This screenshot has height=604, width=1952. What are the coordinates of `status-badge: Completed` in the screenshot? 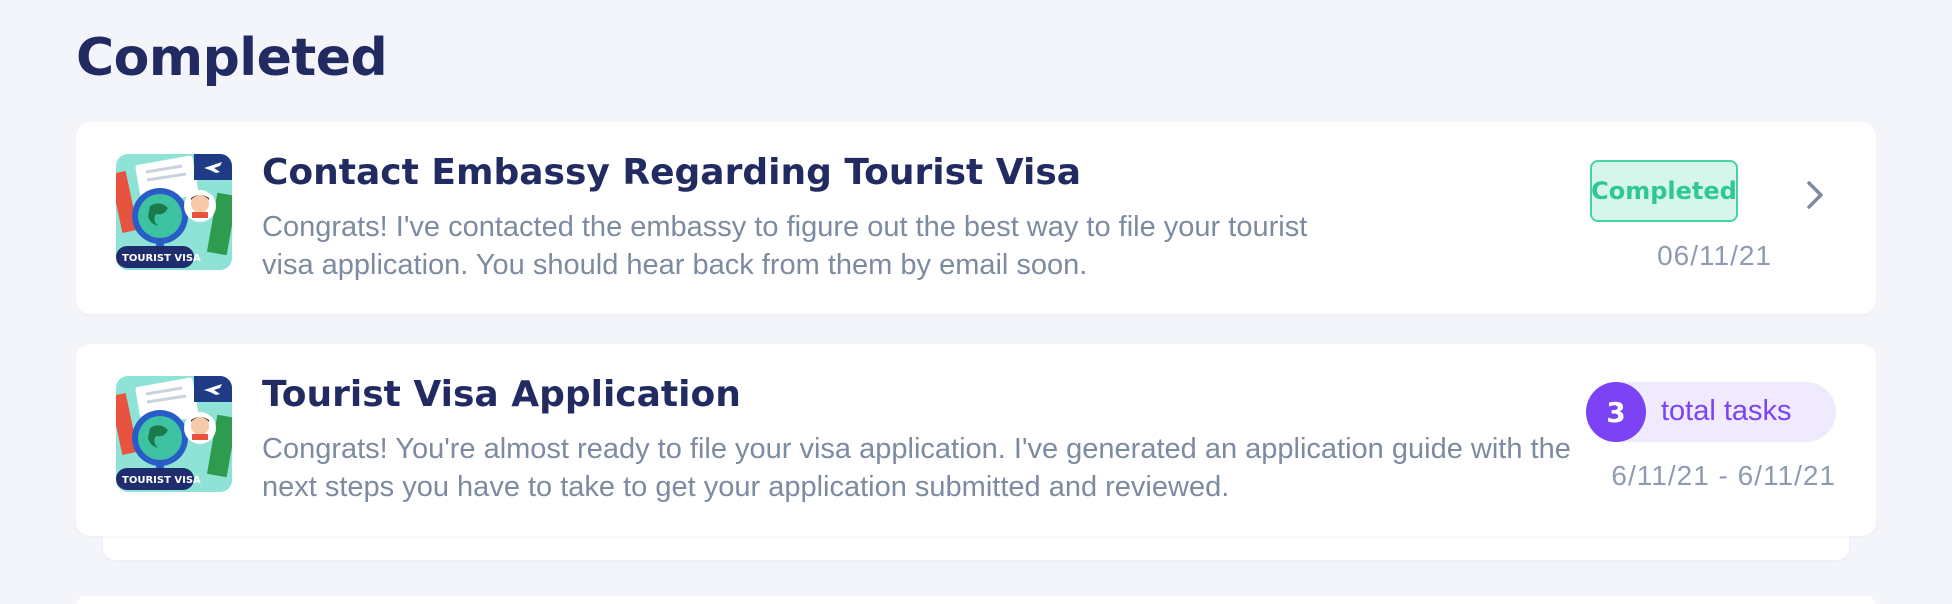 It's located at (1664, 191).